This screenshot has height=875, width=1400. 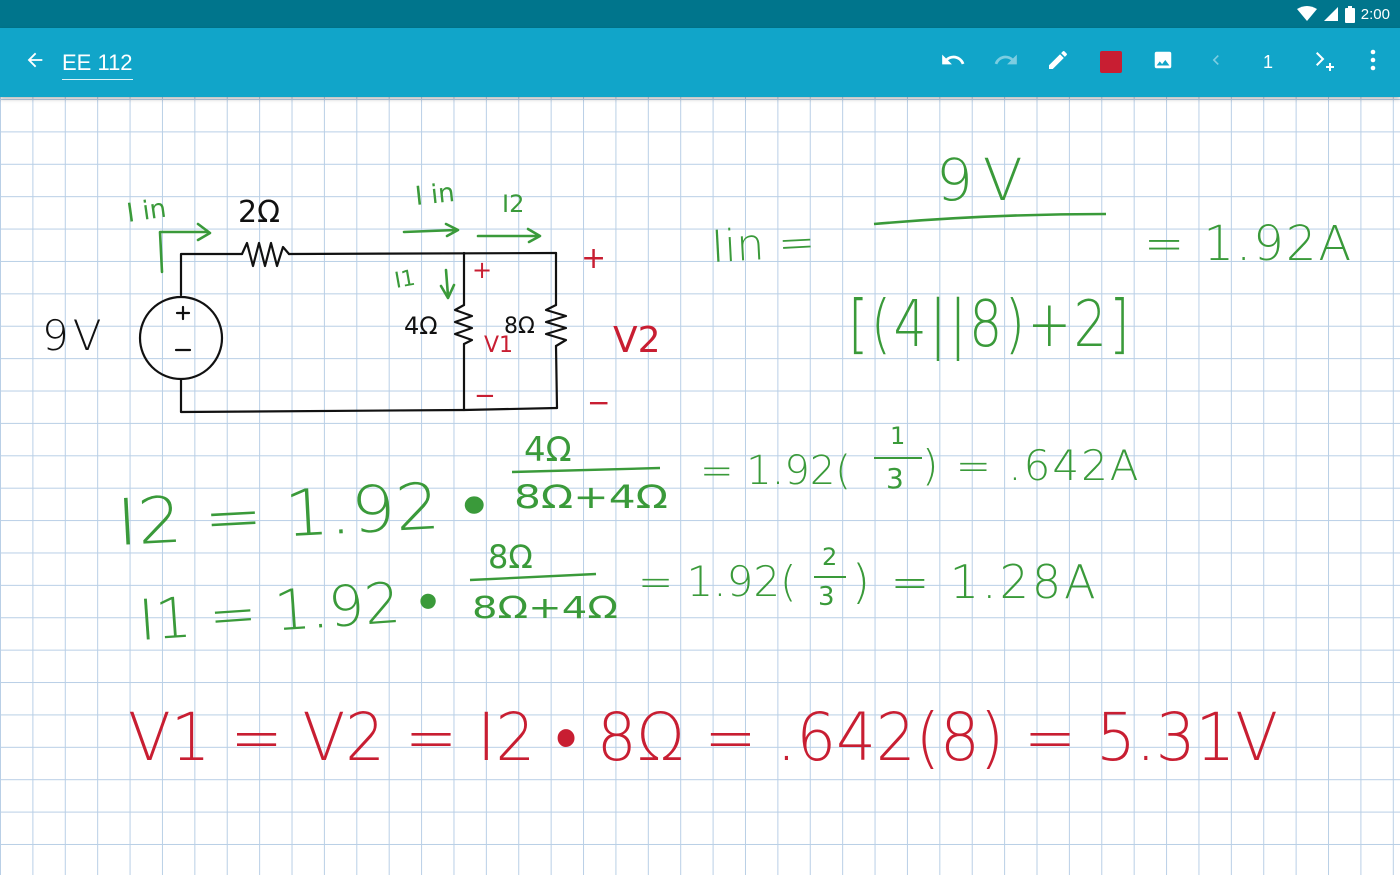 I want to click on pen-tool-button, so click(x=1058, y=62).